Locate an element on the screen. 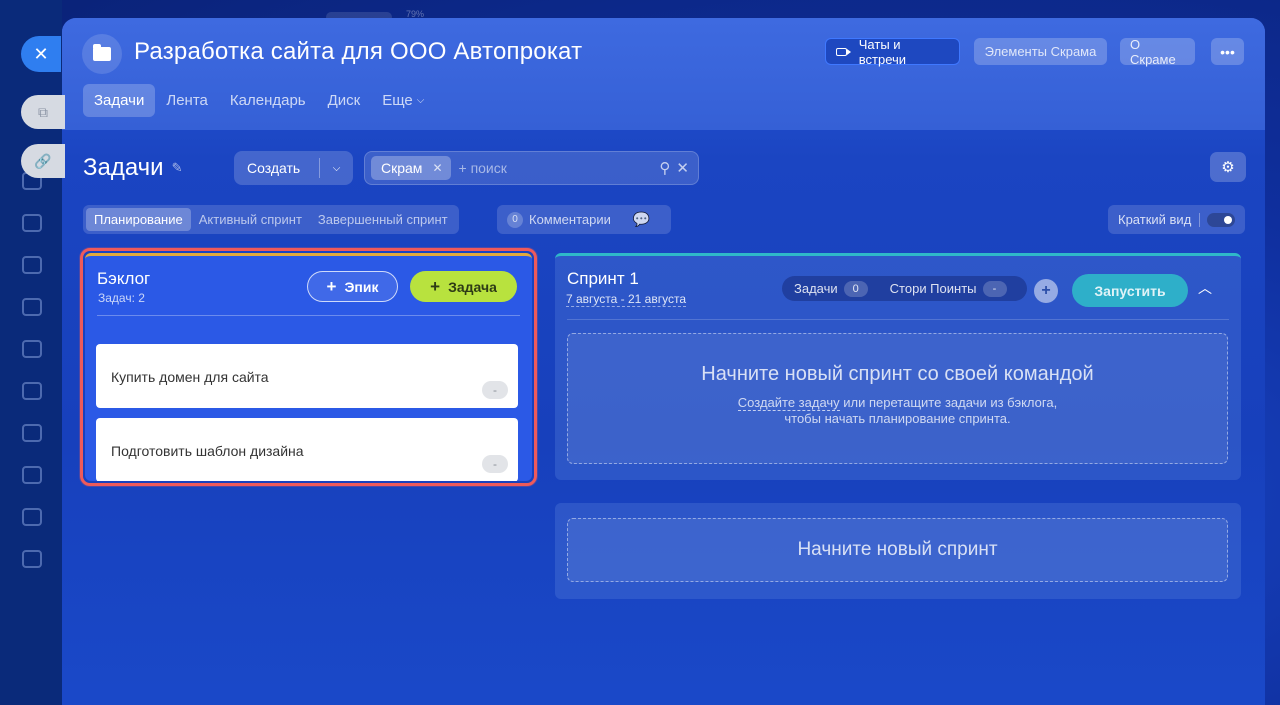 Image resolution: width=1280 pixels, height=705 pixels. tab-calendar: Календарь is located at coordinates (268, 100).